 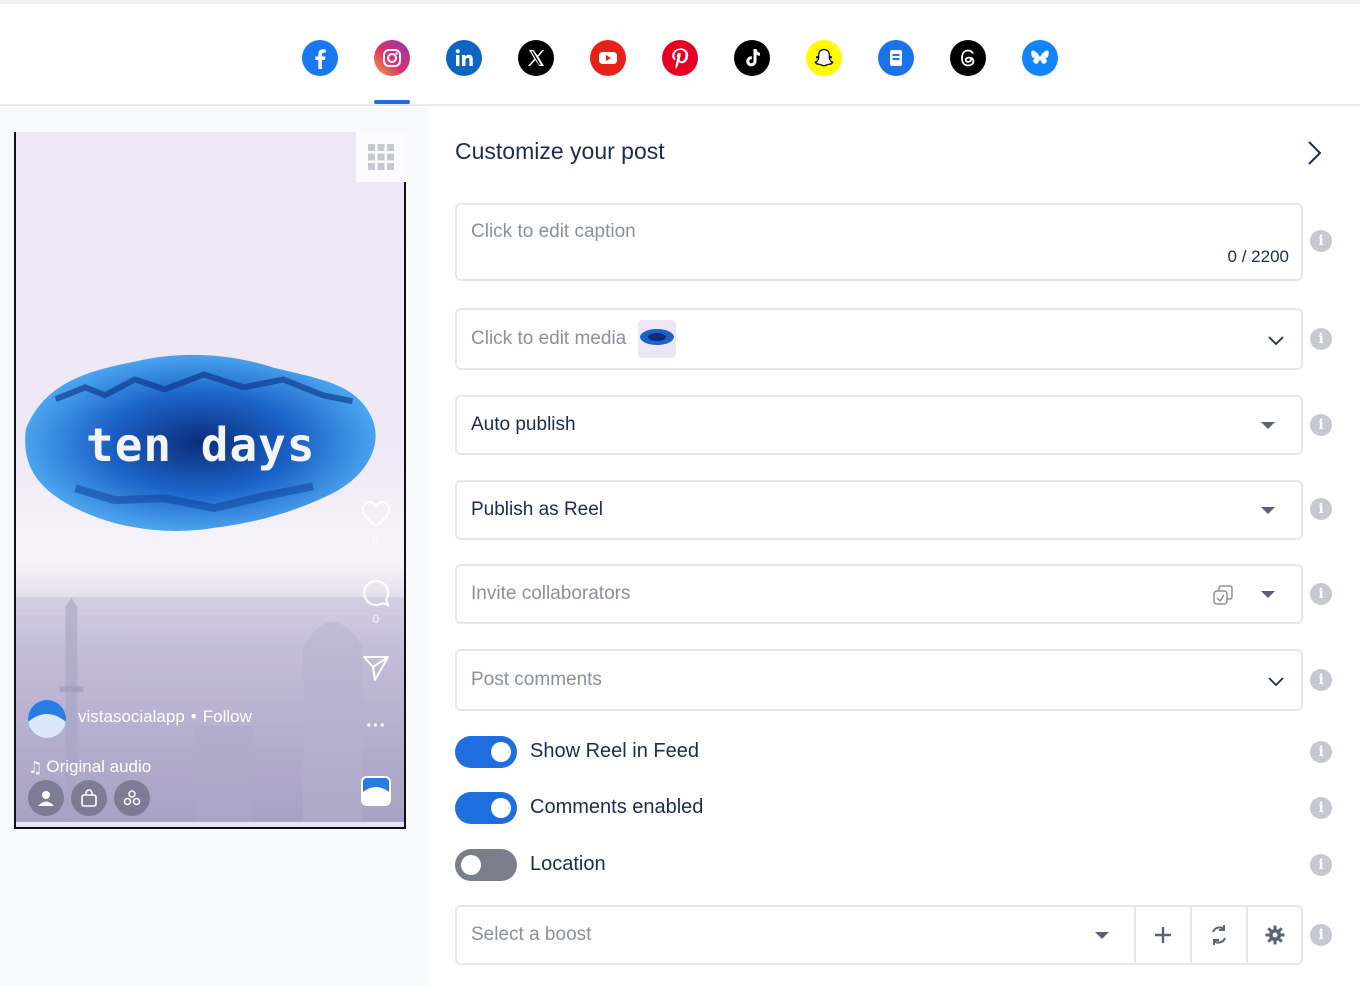 I want to click on audio-label: Original audio, so click(x=99, y=766).